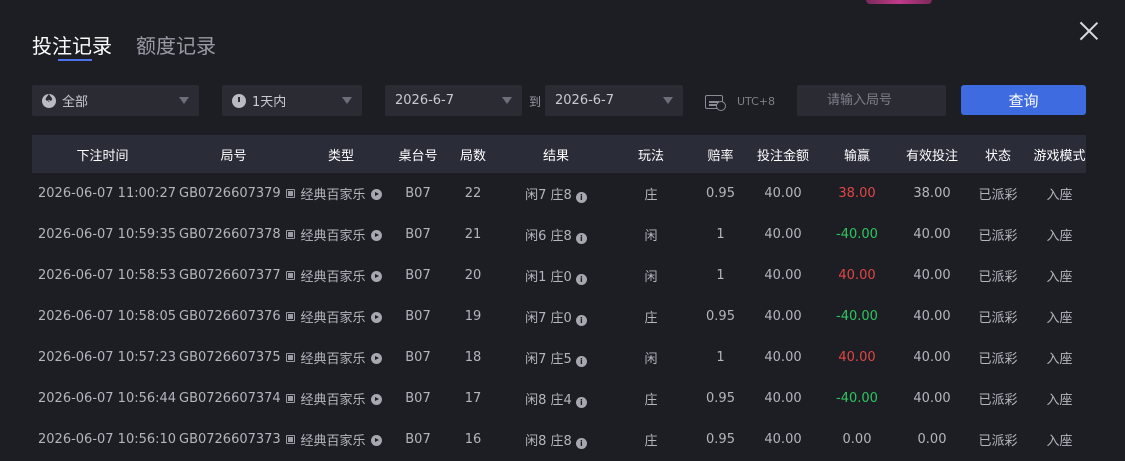 The width and height of the screenshot is (1125, 461). I want to click on round-id-text: GB0726607378, so click(230, 234).